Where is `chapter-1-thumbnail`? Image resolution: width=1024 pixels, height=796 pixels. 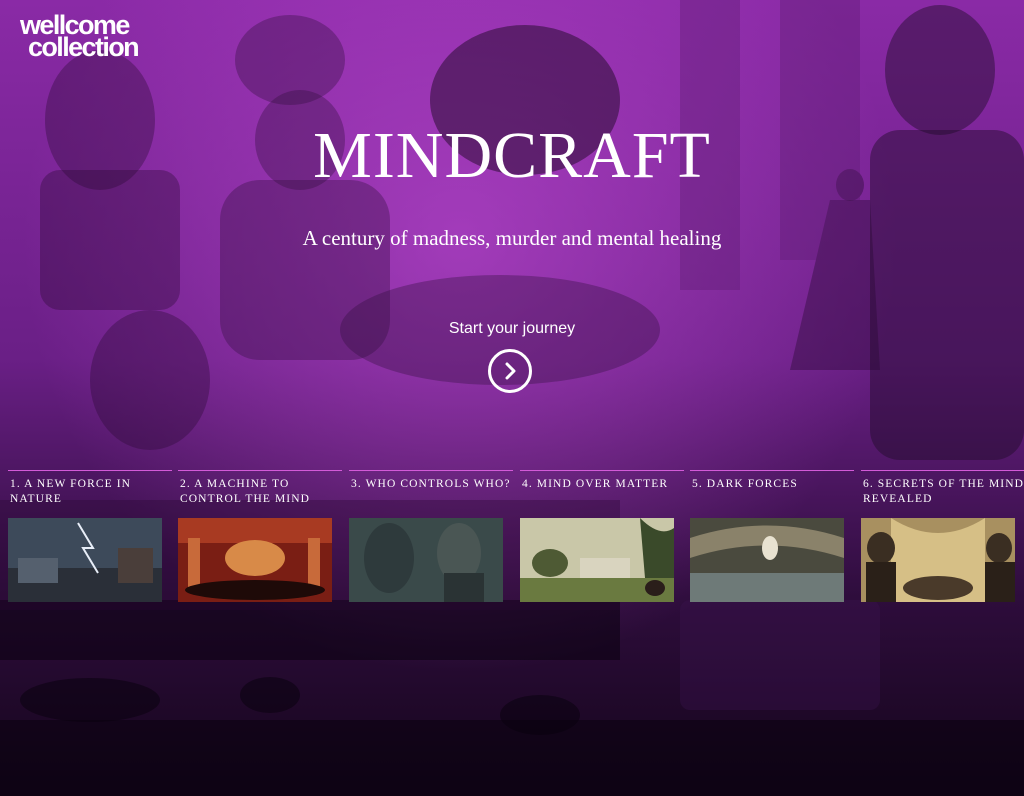
chapter-1-thumbnail is located at coordinates (85, 560).